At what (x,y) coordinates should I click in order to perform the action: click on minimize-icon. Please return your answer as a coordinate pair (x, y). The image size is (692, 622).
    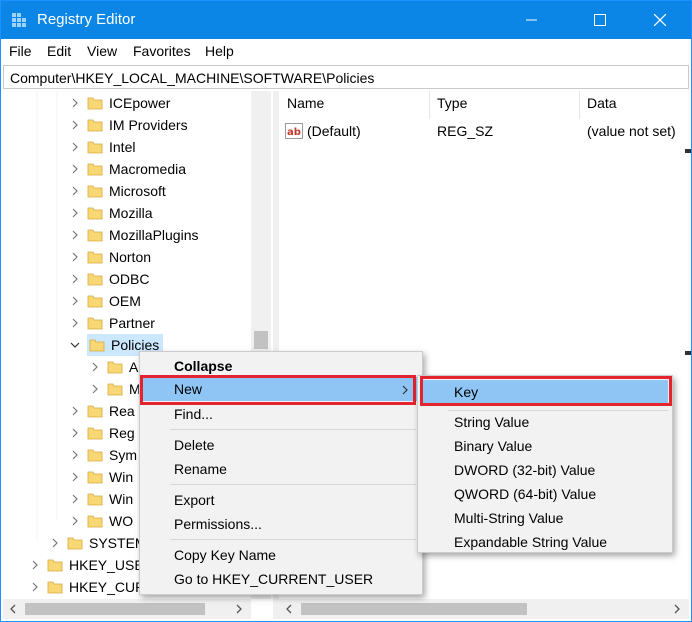
    Looking at the image, I should click on (531, 20).